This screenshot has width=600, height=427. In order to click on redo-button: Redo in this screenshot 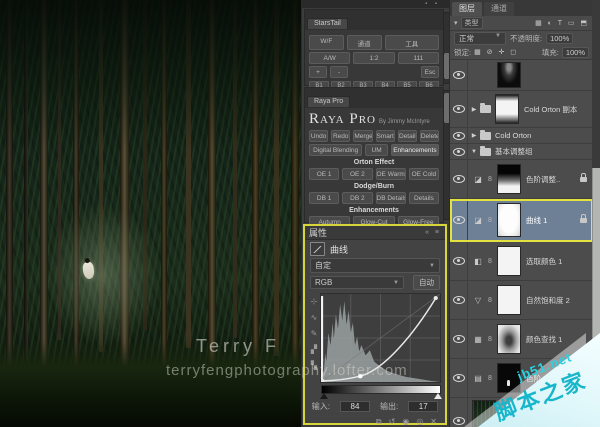, I will do `click(341, 136)`.